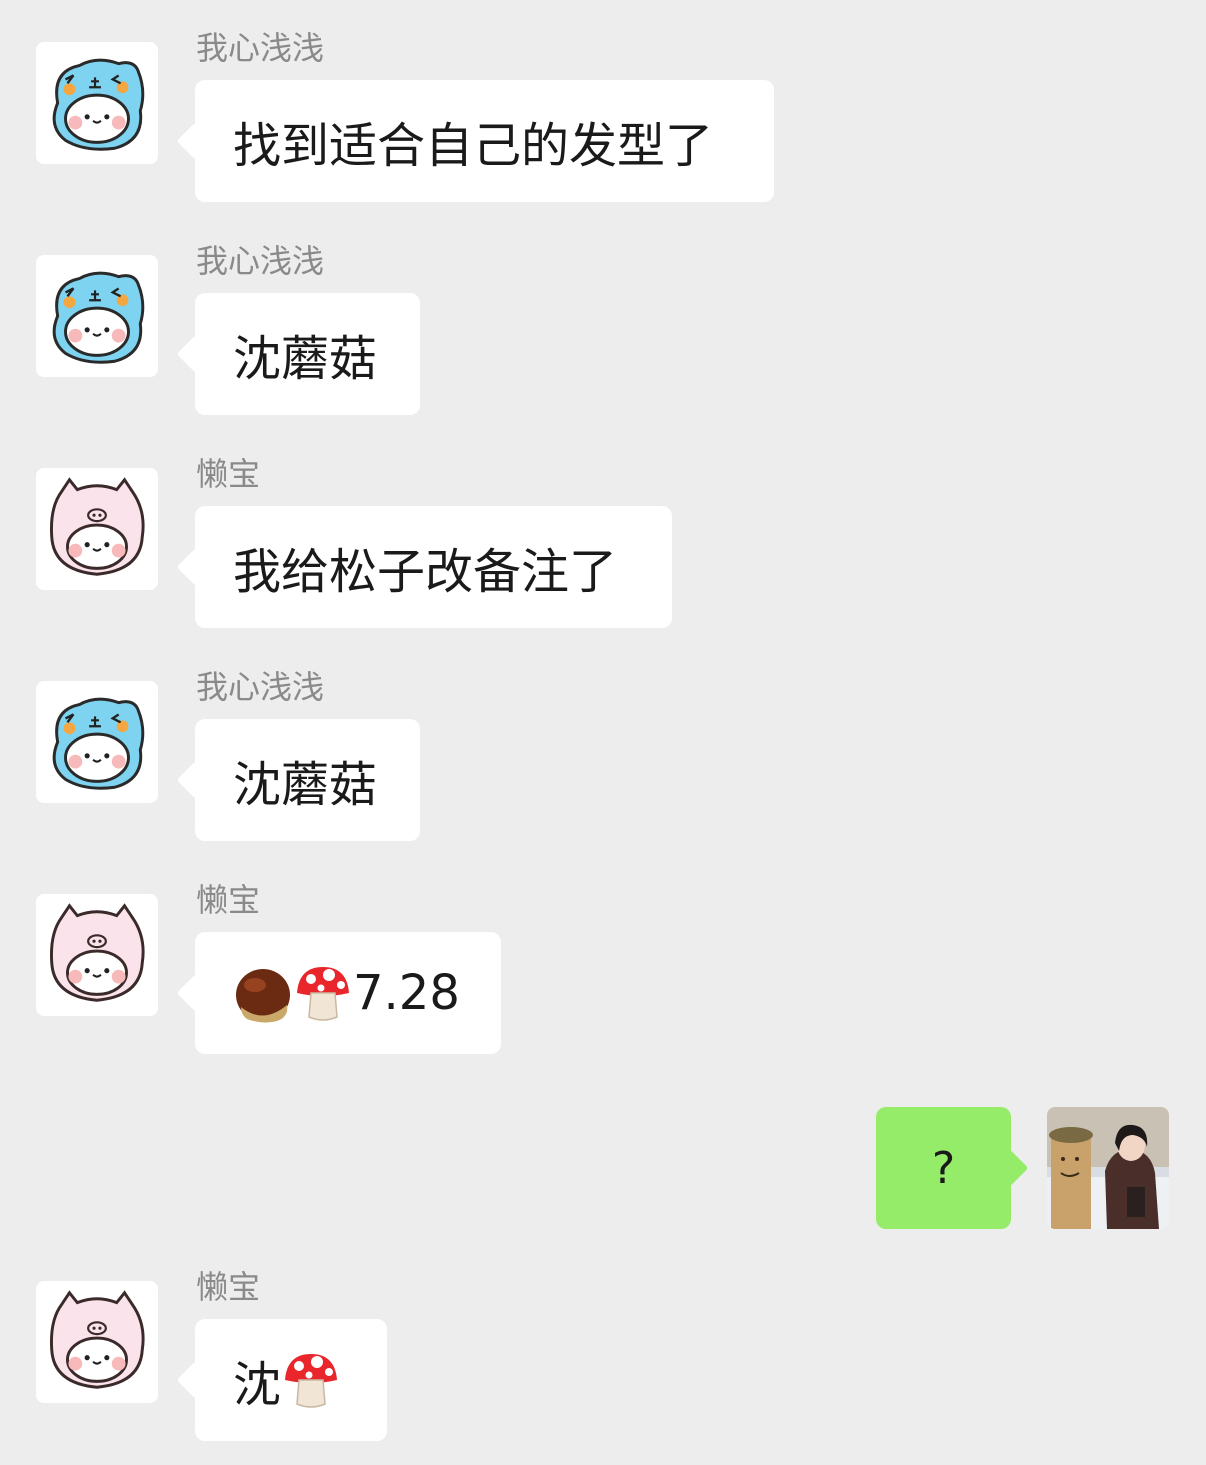  I want to click on photo-avatar, so click(1108, 1168).